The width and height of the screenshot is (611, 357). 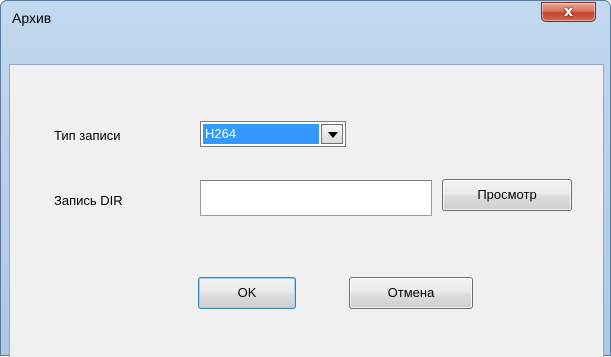 I want to click on record-type-label: Тип записи, so click(x=87, y=135).